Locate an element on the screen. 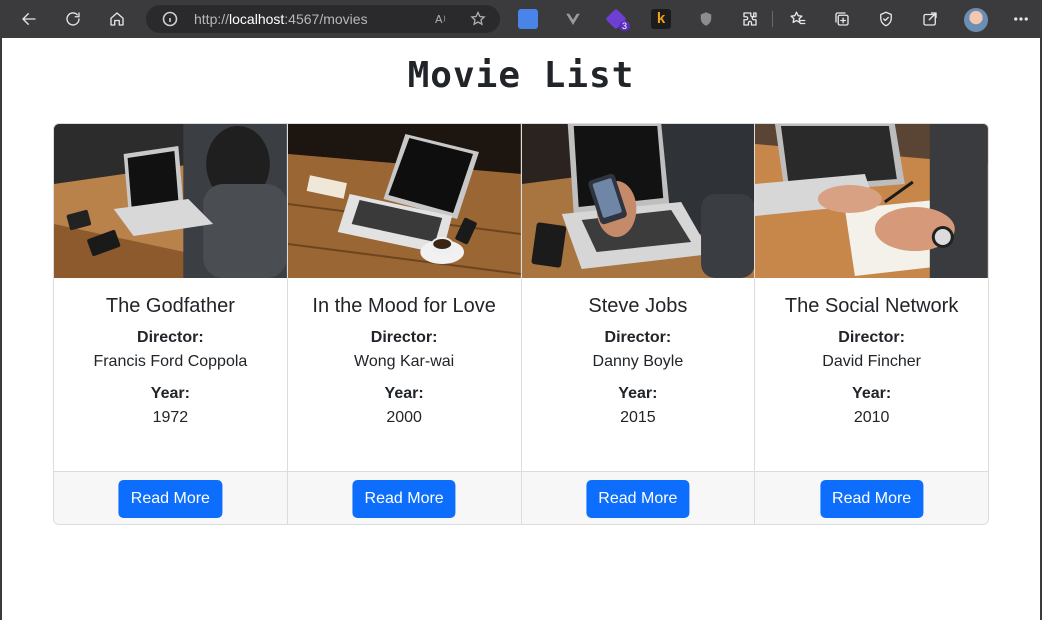 This screenshot has width=1042, height=620. director-name: Wong Kar-wai is located at coordinates (404, 361).